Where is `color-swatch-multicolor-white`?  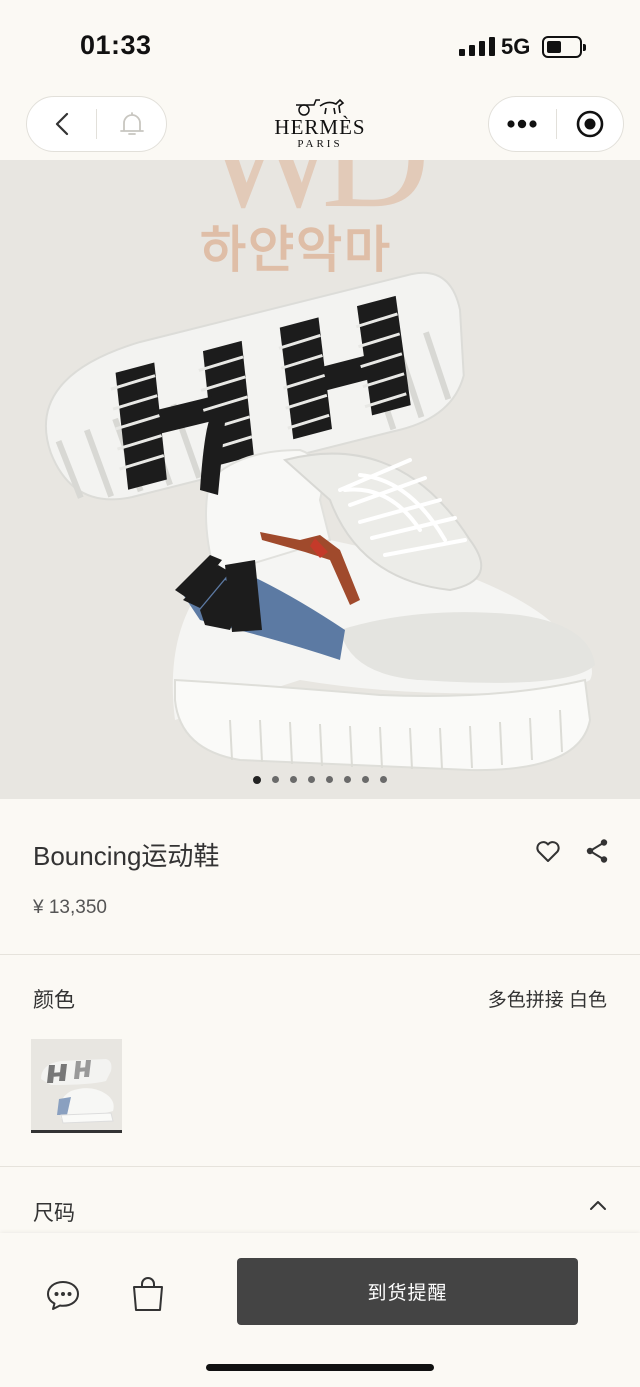
color-swatch-multicolor-white is located at coordinates (76, 1084).